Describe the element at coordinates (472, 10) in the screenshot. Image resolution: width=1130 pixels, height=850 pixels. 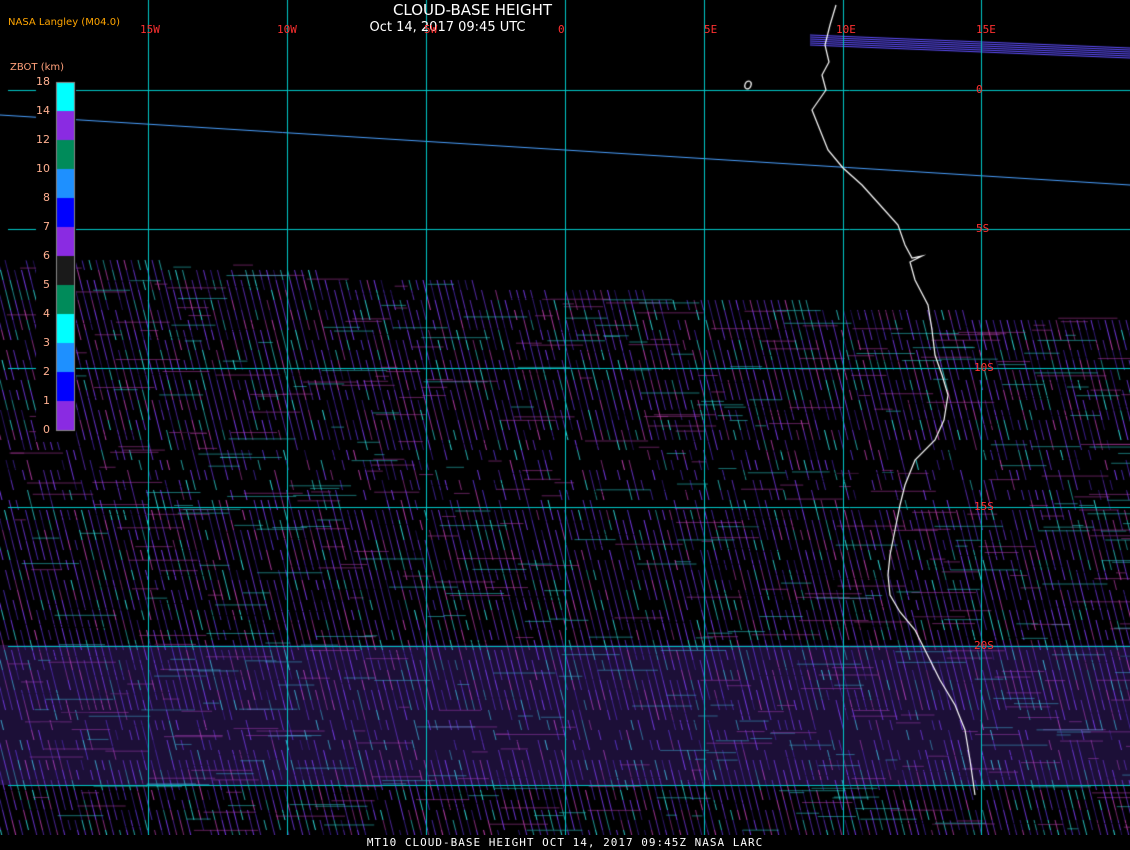
I see `product-title: CLOUD-BASE HEIGHT` at that location.